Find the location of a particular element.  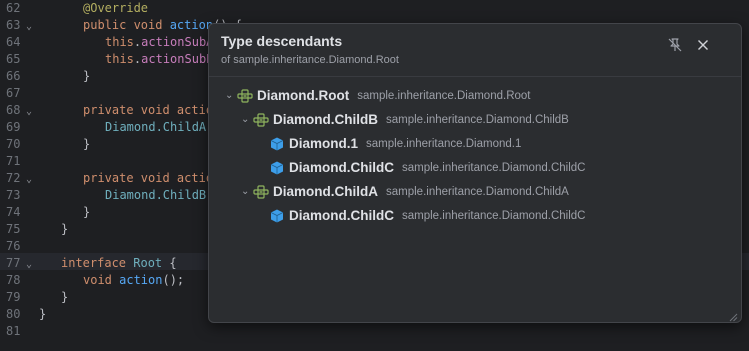

type-name: Diamond.1 is located at coordinates (324, 143).